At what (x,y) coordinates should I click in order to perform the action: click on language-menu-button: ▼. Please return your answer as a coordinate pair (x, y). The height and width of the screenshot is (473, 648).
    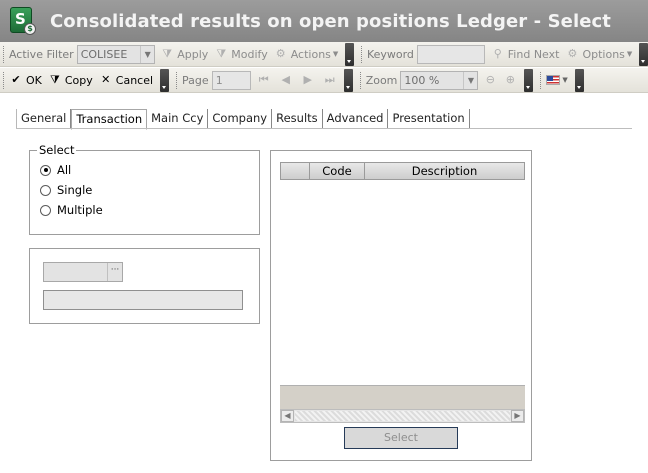
    Looking at the image, I should click on (557, 80).